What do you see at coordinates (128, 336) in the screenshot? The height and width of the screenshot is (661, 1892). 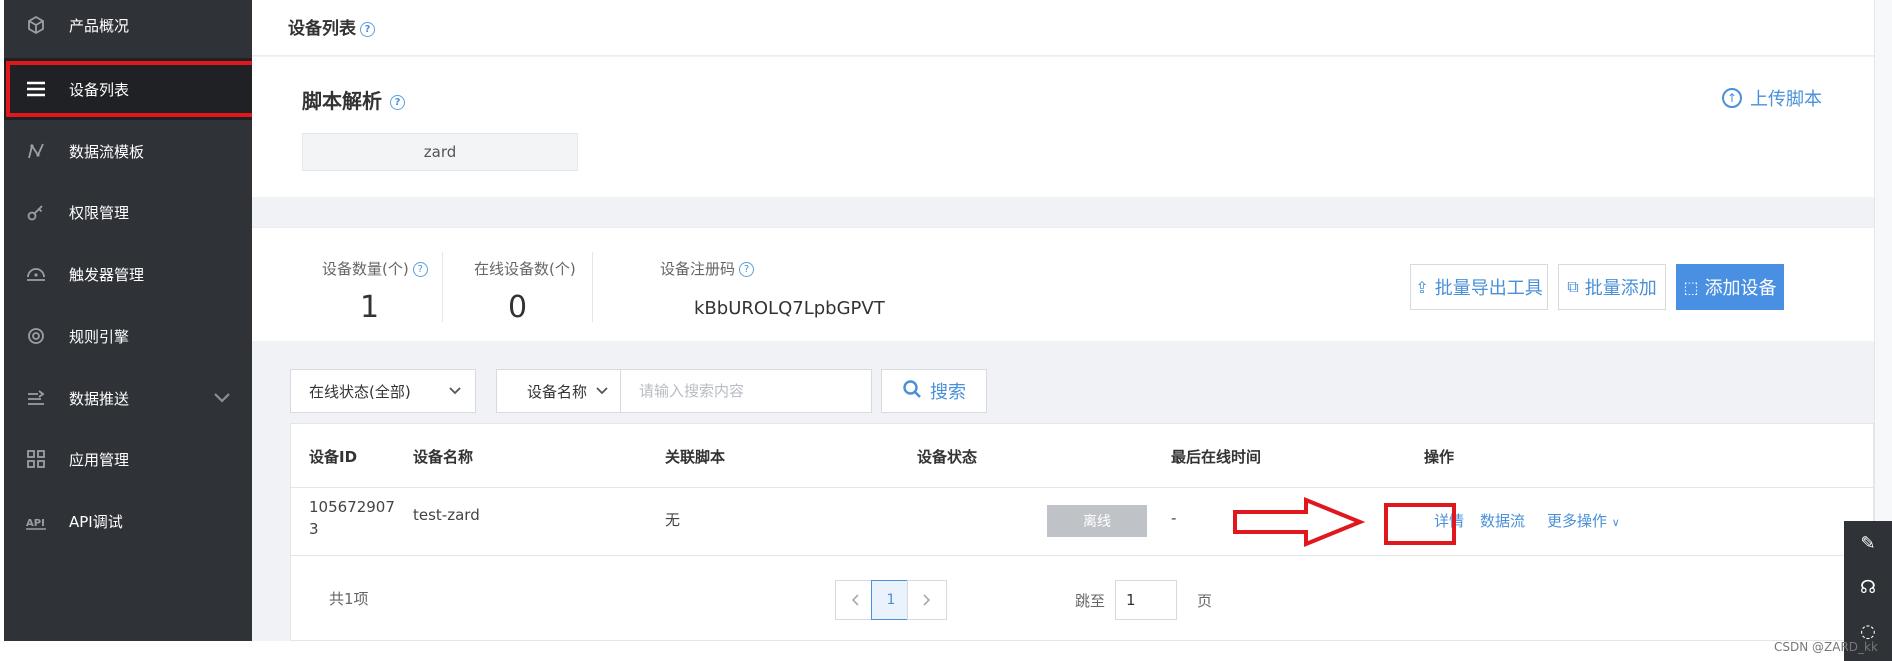 I see `sidebar-item-rule-engine: 规则引擎` at bounding box center [128, 336].